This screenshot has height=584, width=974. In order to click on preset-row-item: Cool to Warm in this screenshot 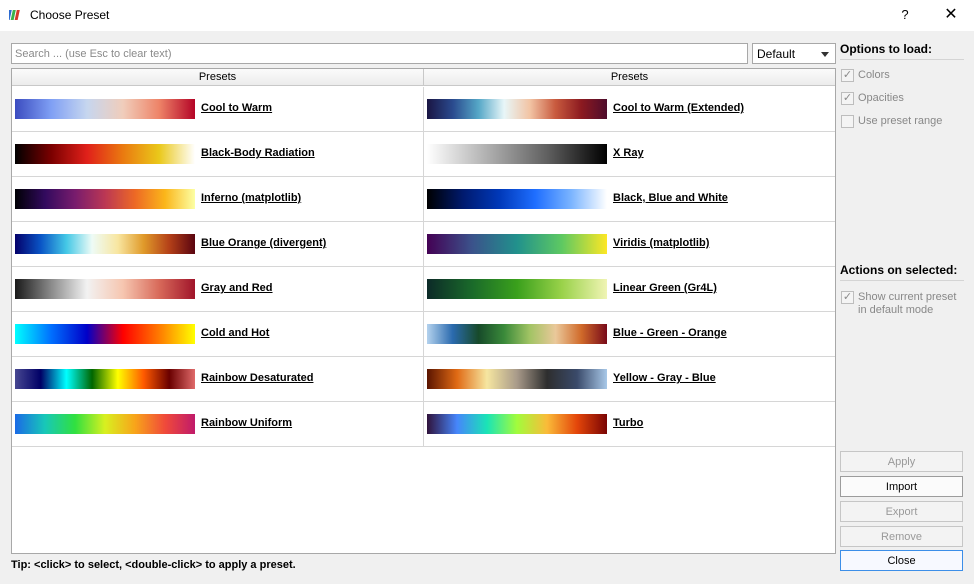, I will do `click(218, 109)`.